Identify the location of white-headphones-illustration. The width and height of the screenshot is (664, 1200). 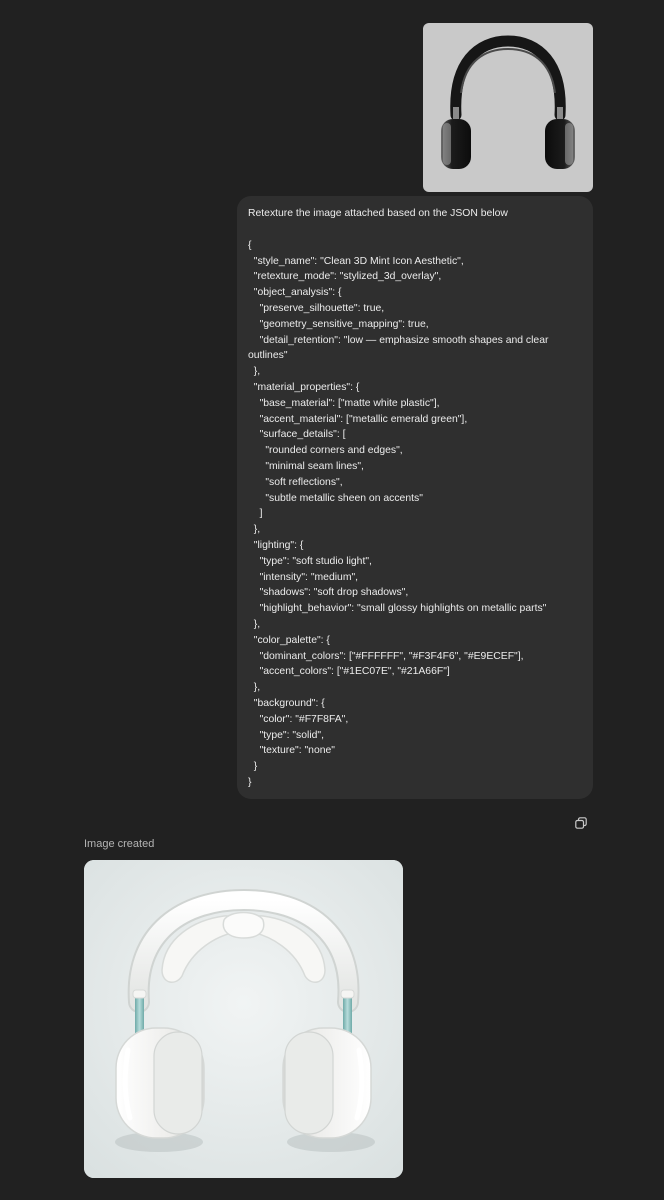
(243, 1019).